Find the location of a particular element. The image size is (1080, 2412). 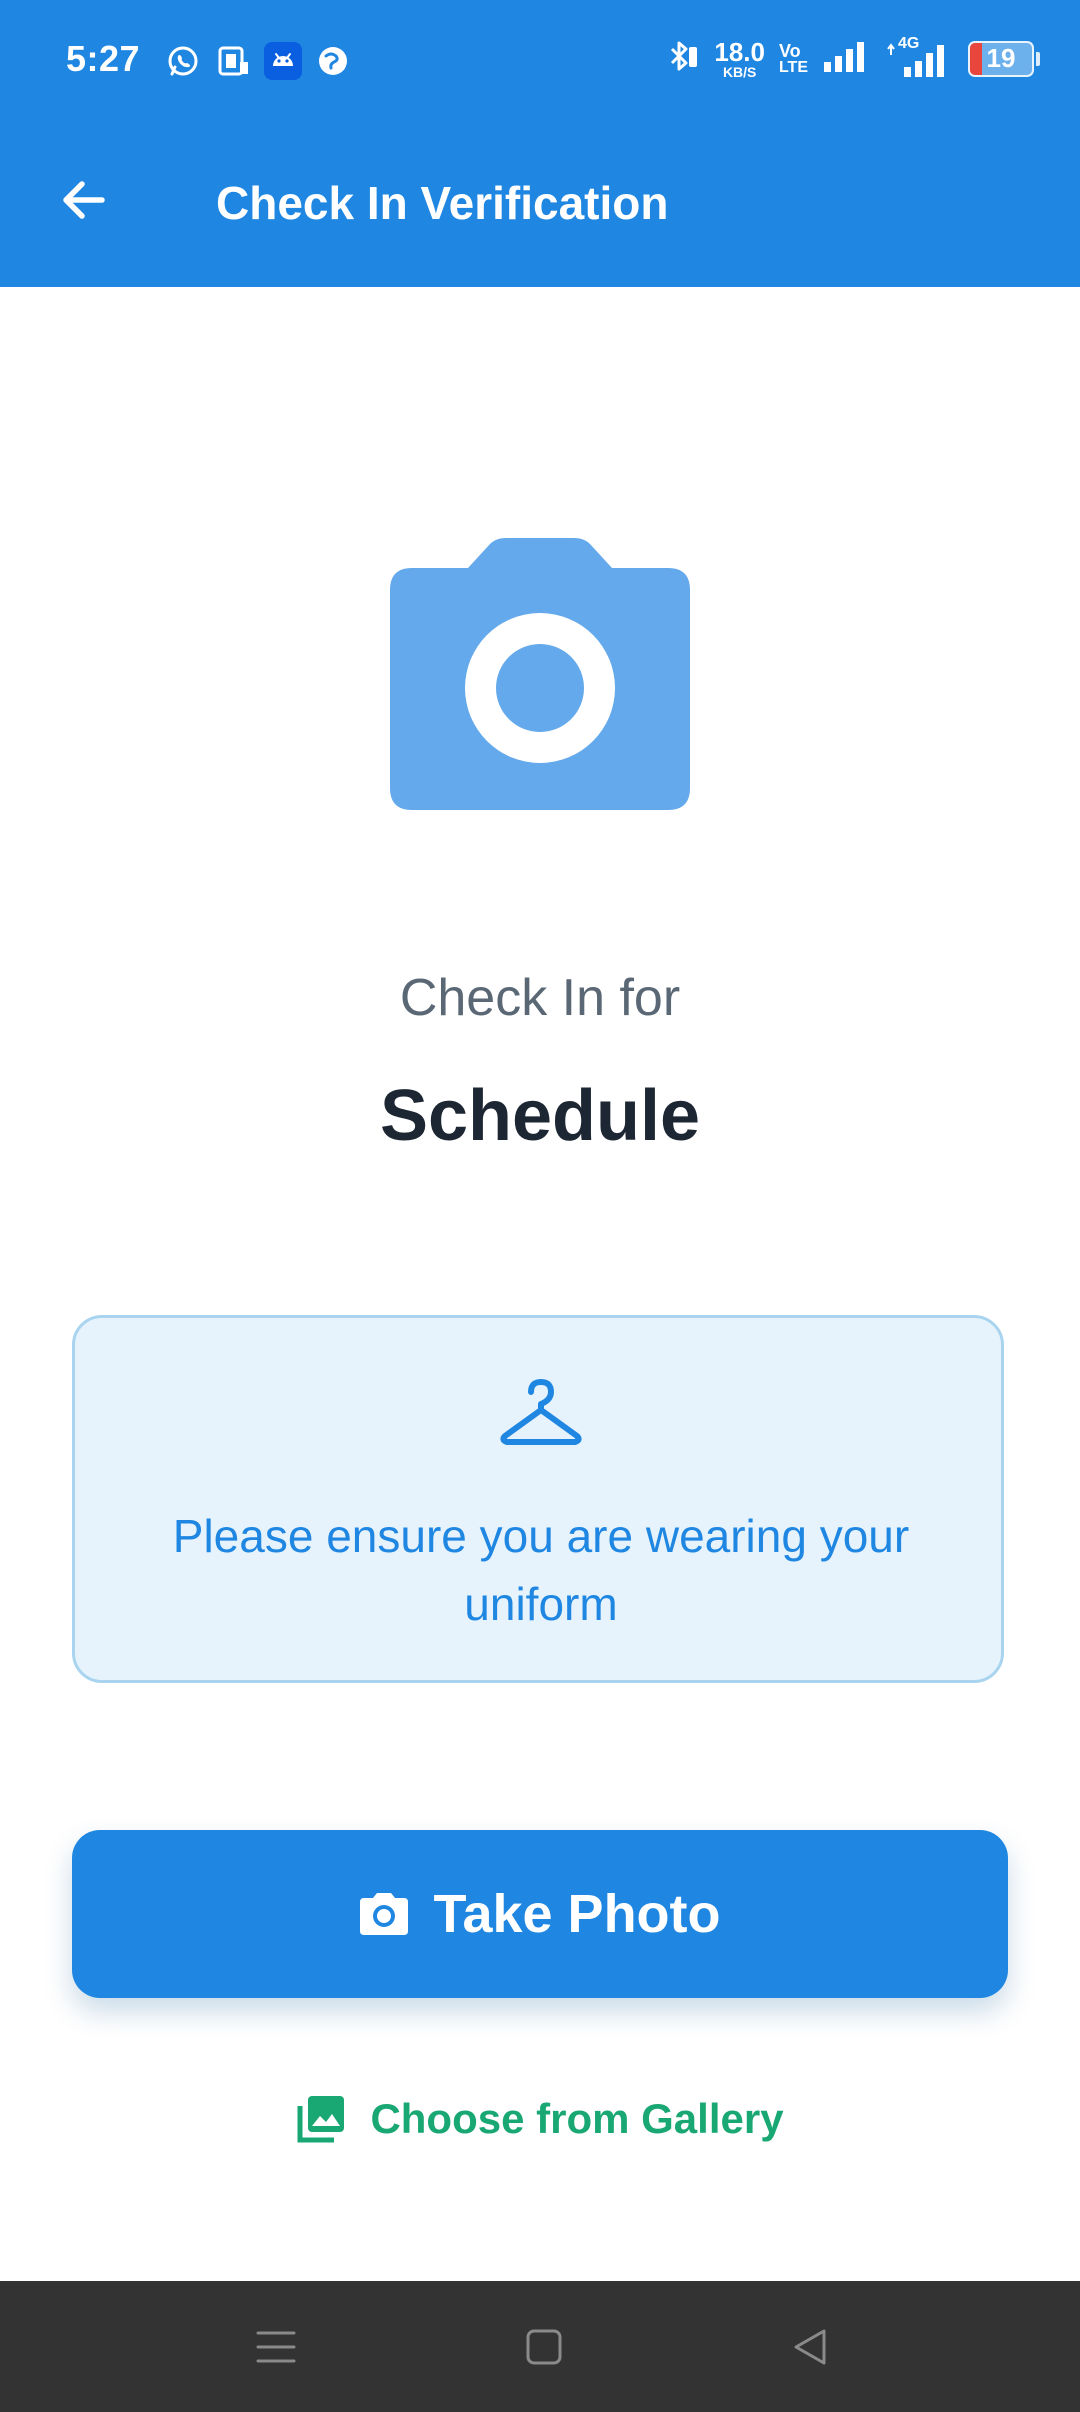

battery-icon: 19 is located at coordinates (1004, 58).